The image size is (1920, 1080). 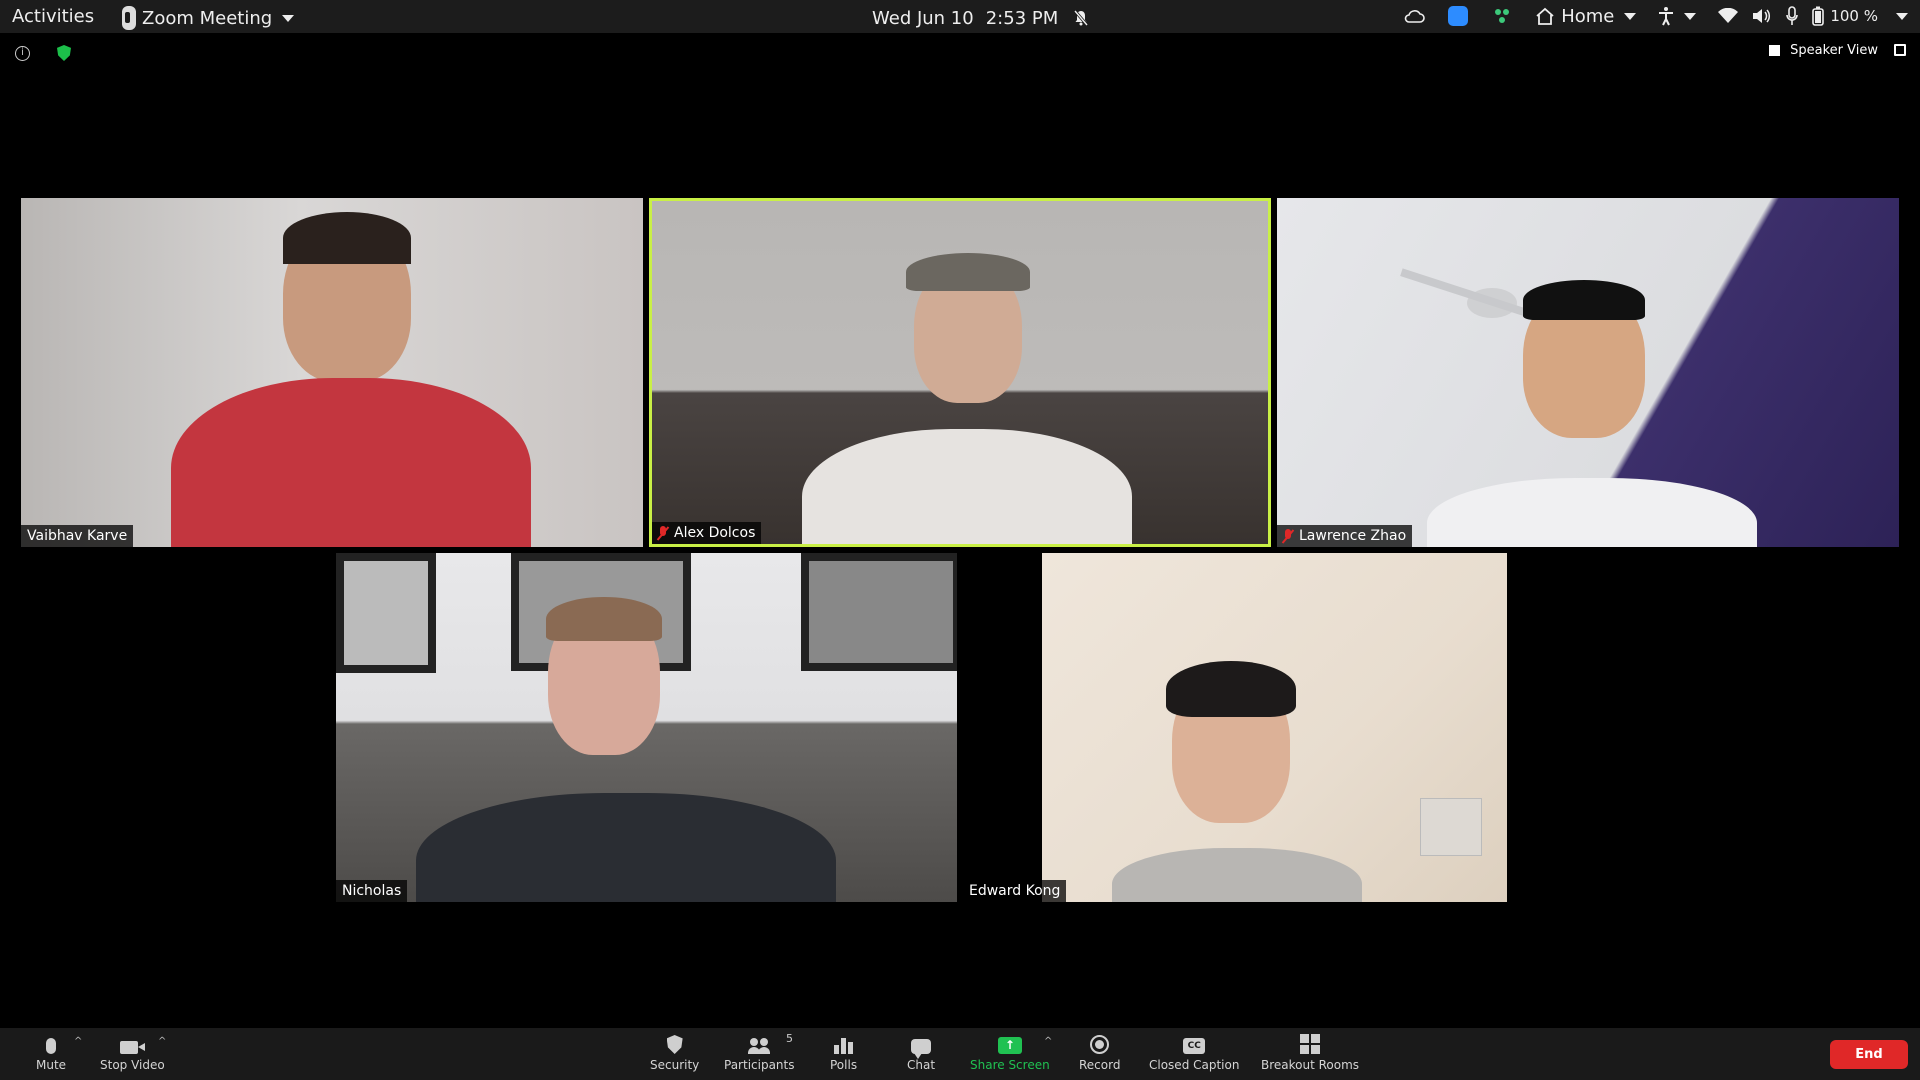 I want to click on app-menu: Zoom Meeting, so click(x=208, y=18).